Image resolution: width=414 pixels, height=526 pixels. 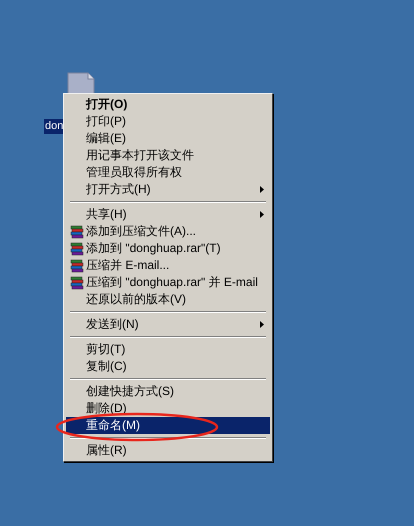 I want to click on menu-item: 用记事本打开该文件, so click(x=168, y=155).